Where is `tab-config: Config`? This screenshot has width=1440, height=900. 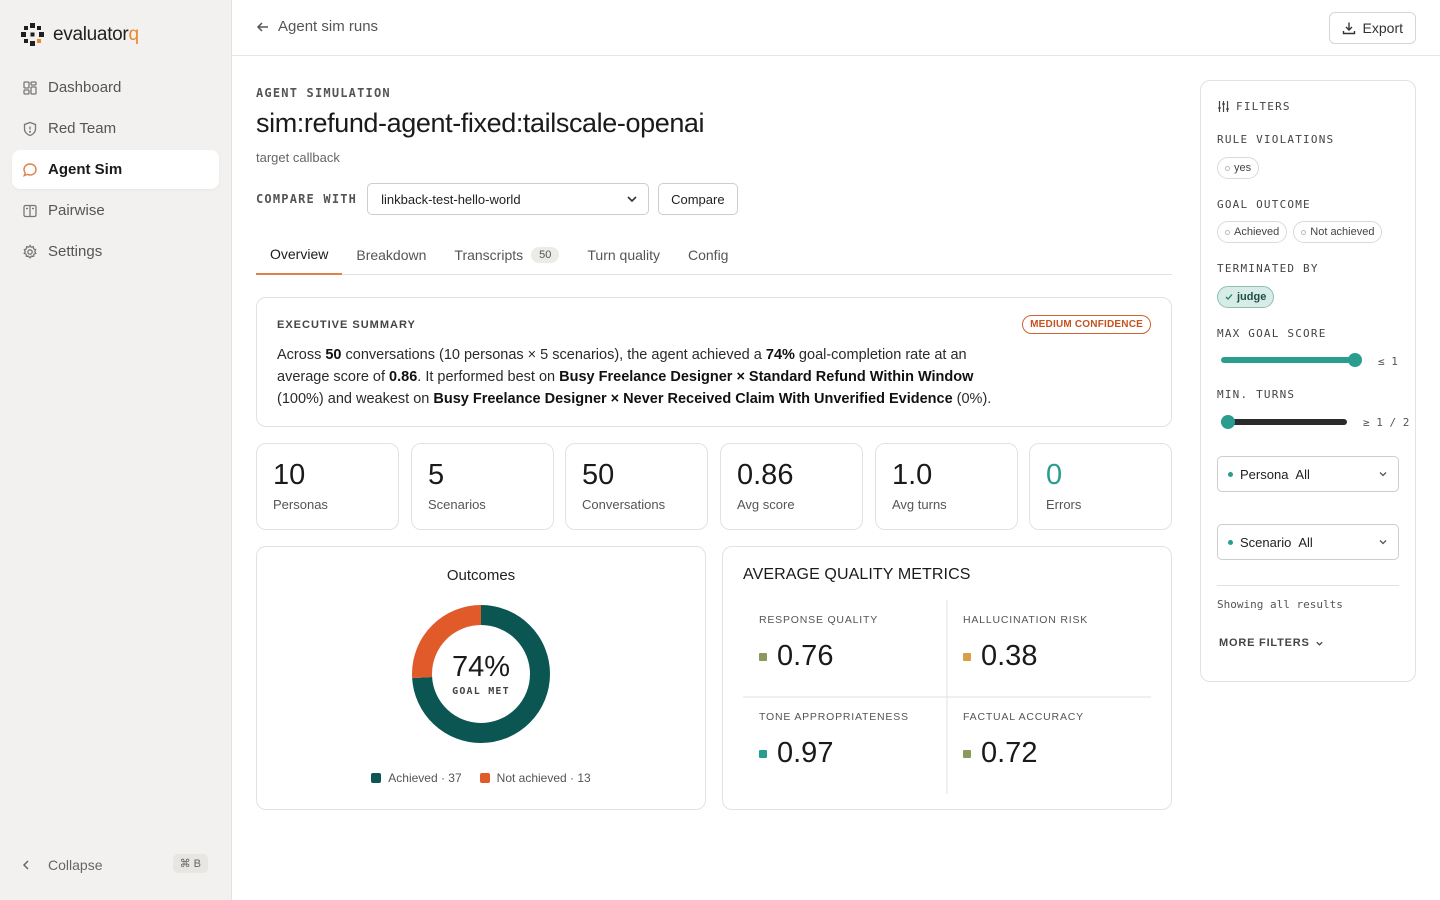
tab-config: Config is located at coordinates (708, 254).